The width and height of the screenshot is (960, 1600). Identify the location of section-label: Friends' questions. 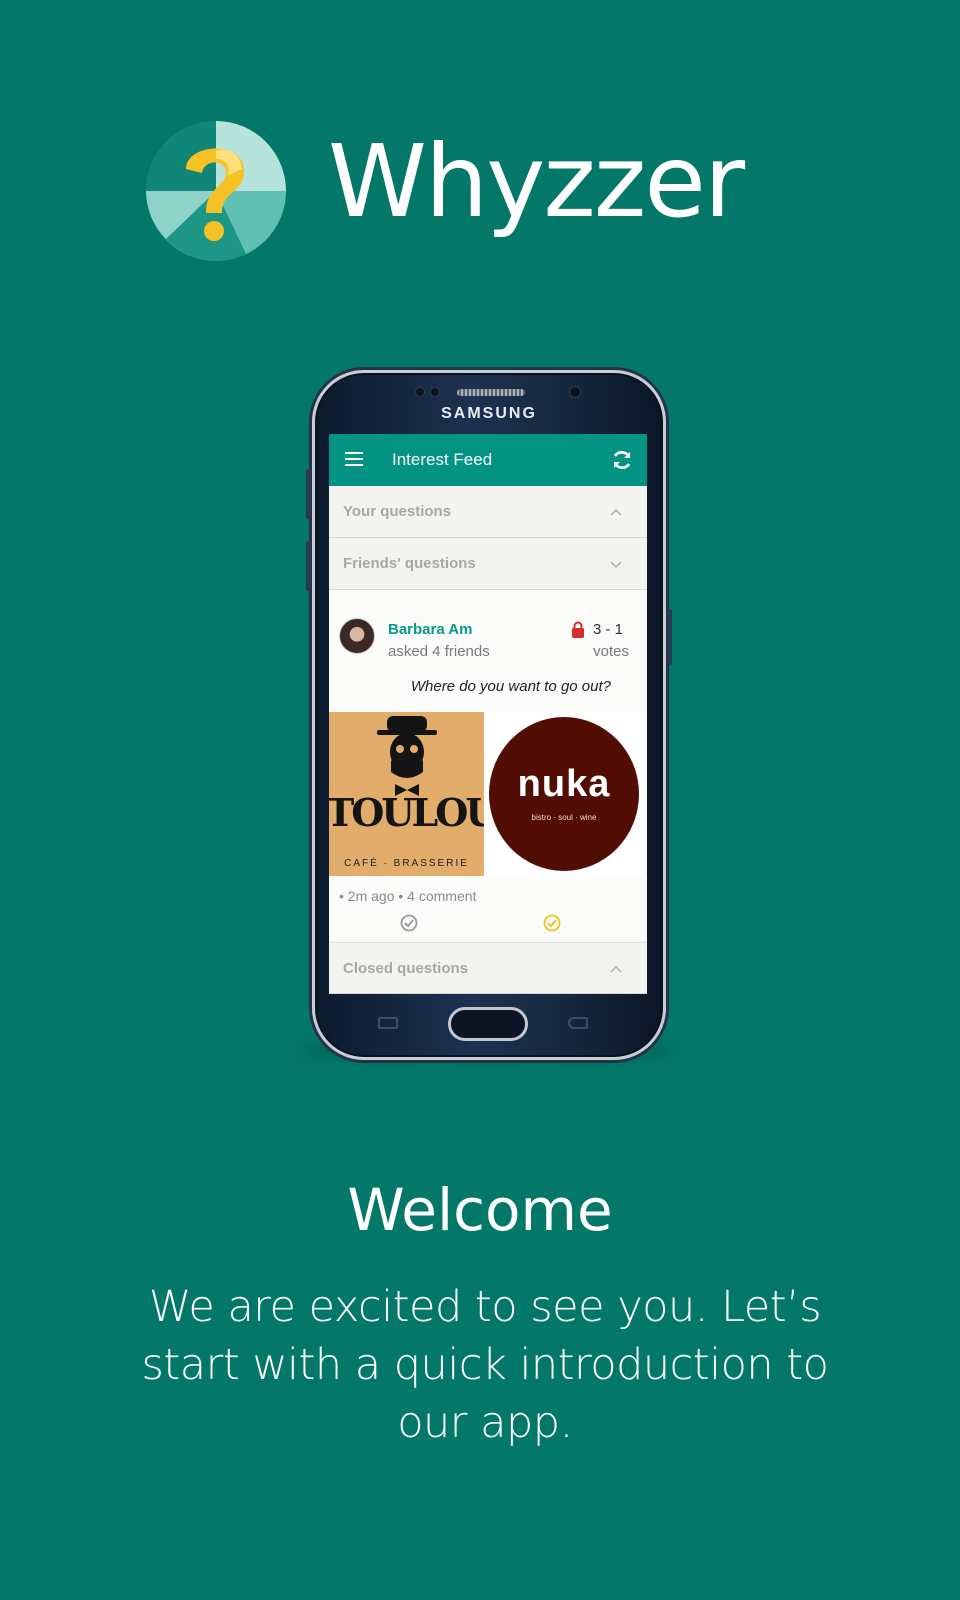
(409, 563).